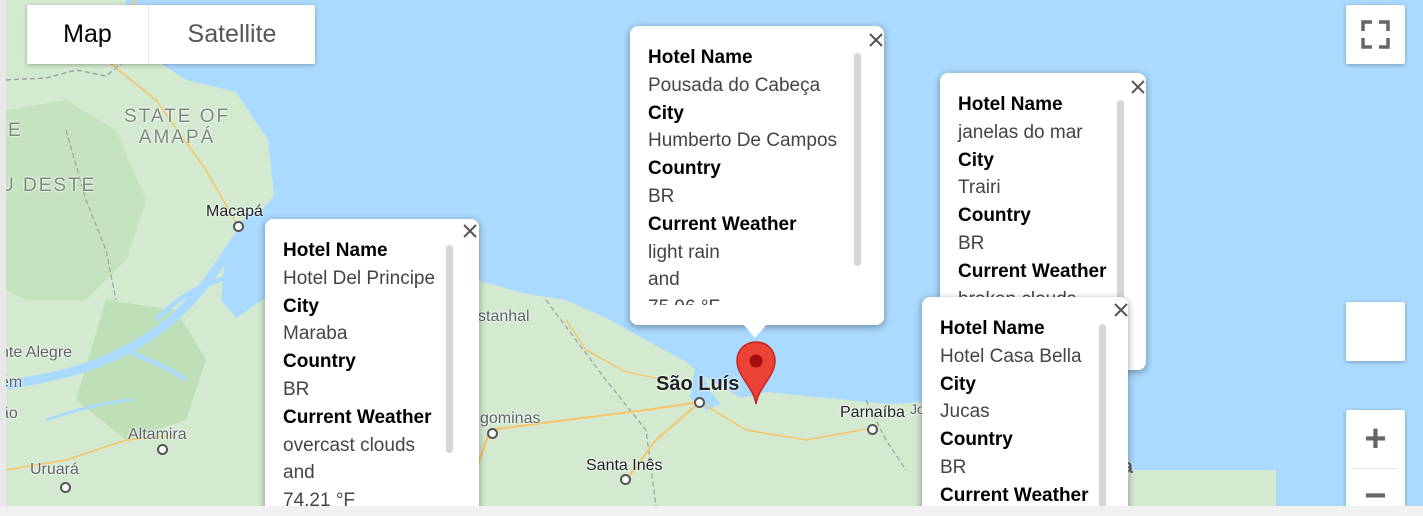  Describe the element at coordinates (743, 141) in the screenshot. I see `city-value: Humberto De Campos` at that location.